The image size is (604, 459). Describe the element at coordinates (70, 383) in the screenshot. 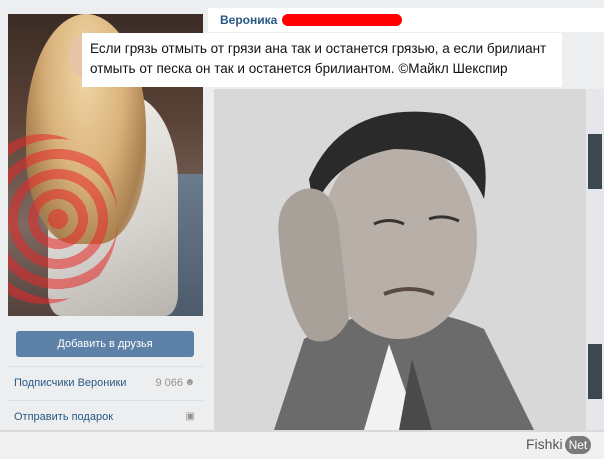

I see `followers-label: Подписчики Вероники` at that location.